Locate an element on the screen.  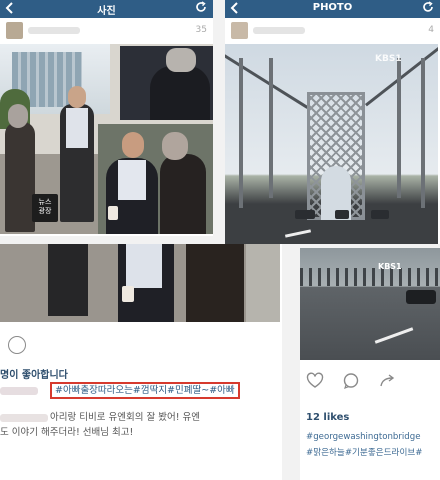
photo-other-person is located at coordinates (215, 283).